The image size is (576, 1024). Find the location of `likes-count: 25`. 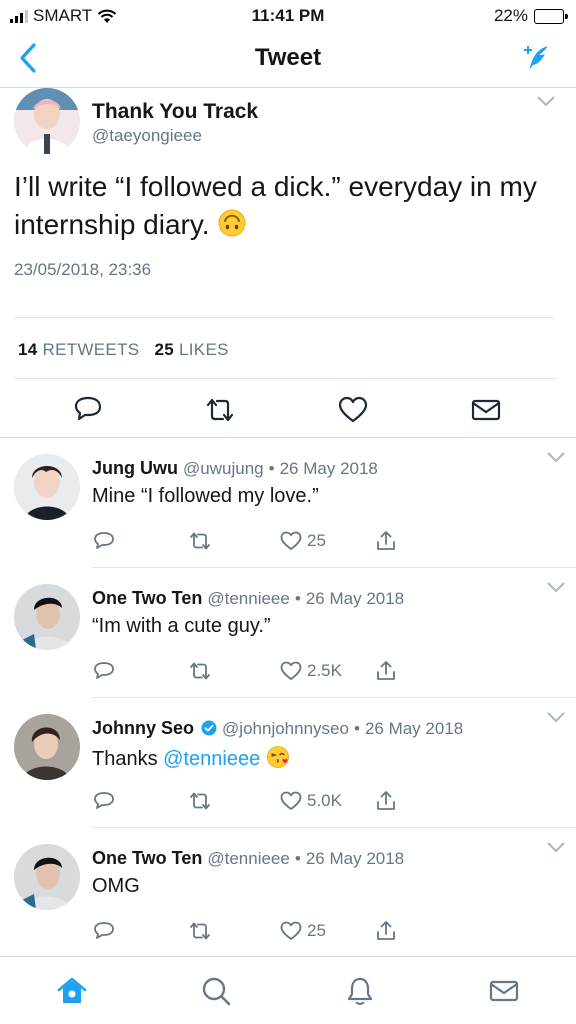

likes-count: 25 is located at coordinates (164, 349).